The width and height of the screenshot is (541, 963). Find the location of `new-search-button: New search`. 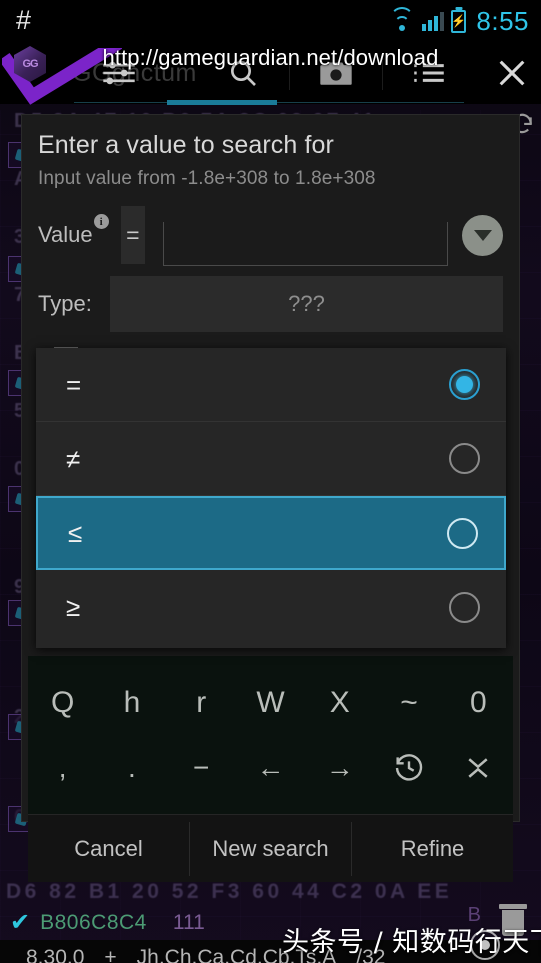

new-search-button: New search is located at coordinates (270, 849).